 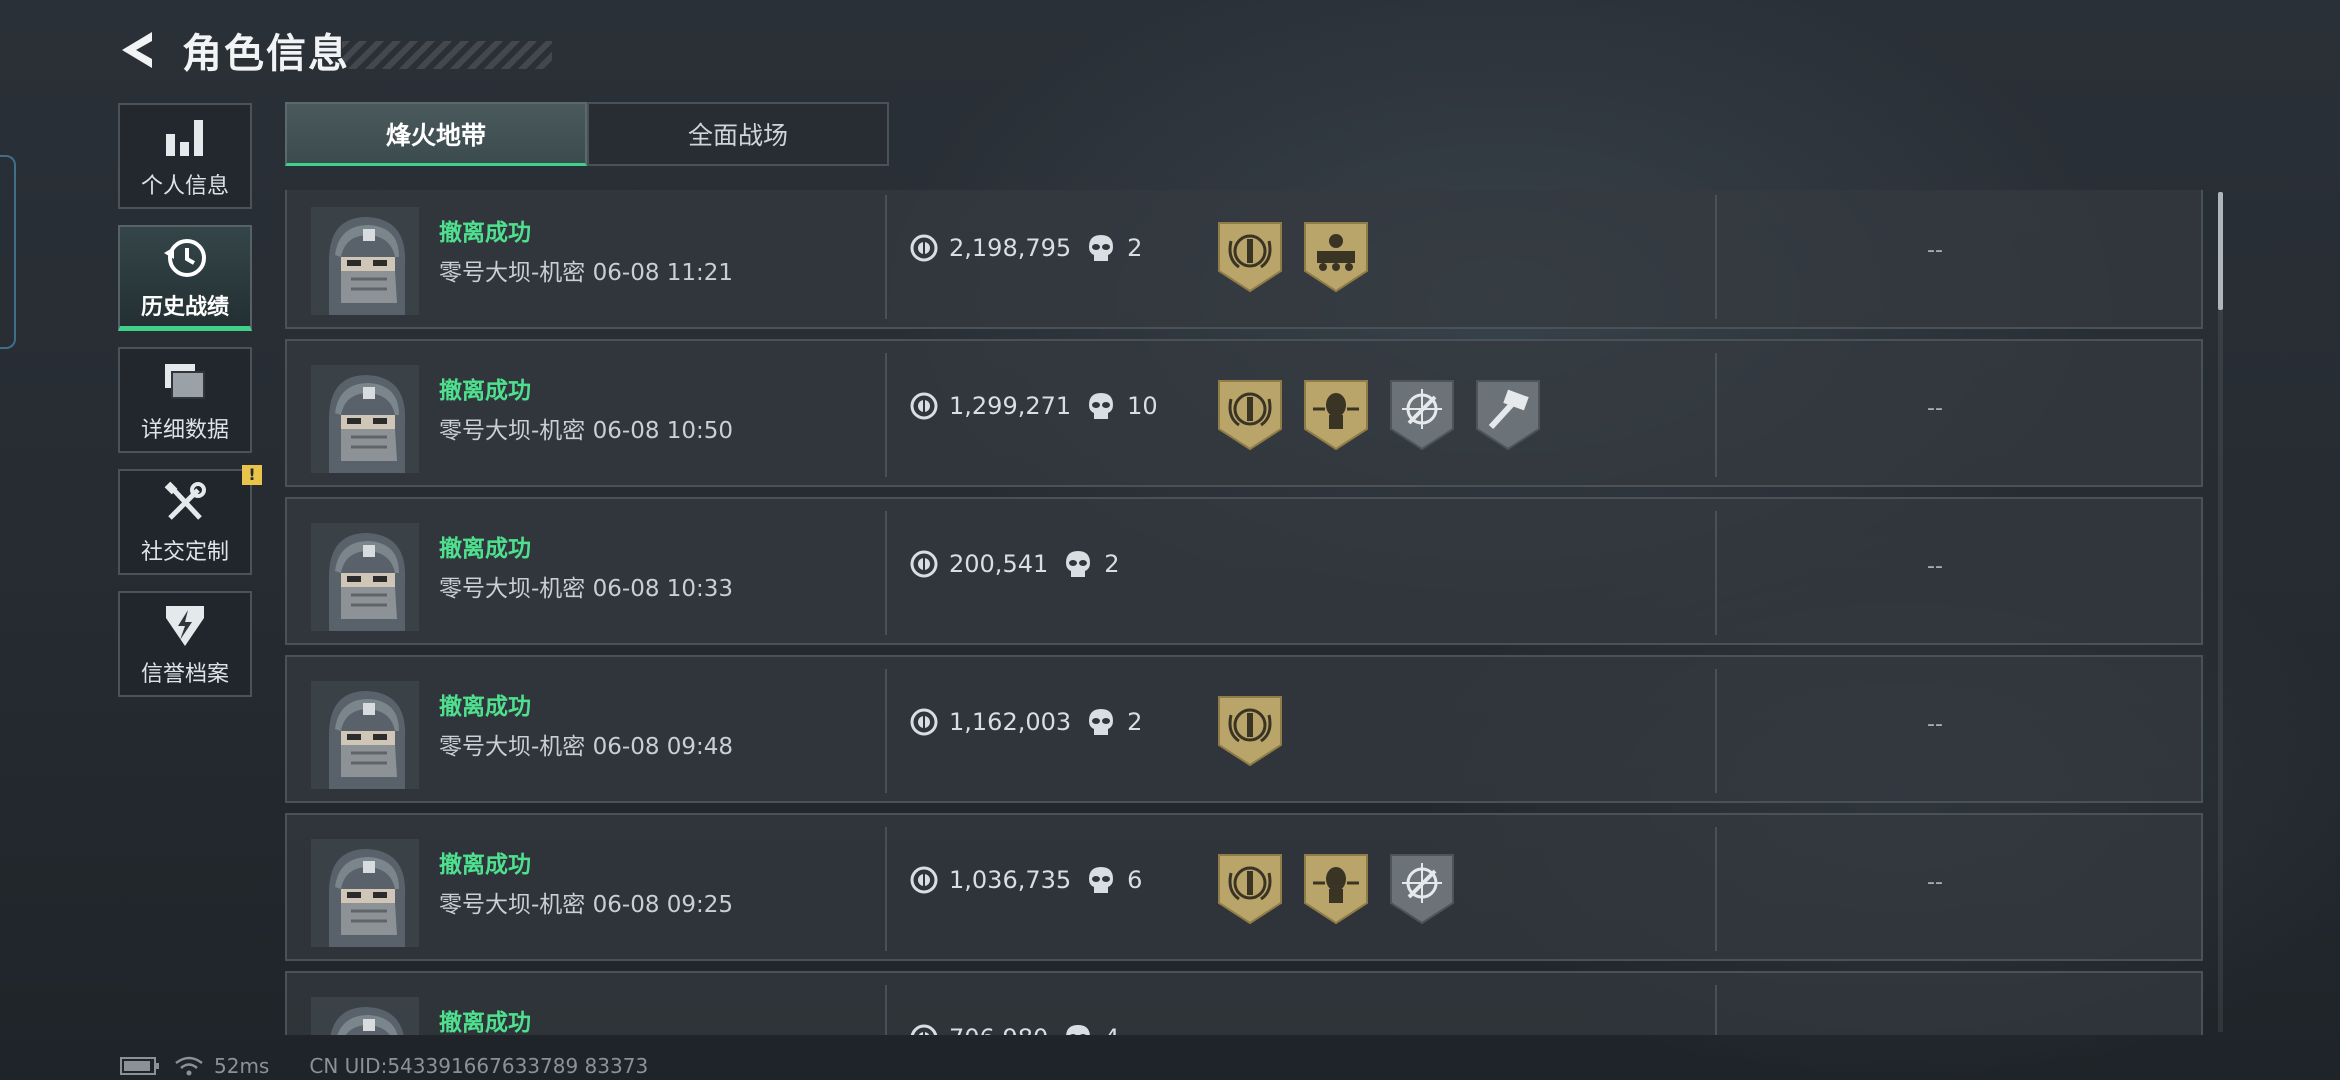 What do you see at coordinates (2220, 251) in the screenshot?
I see `scrollbar-thumb` at bounding box center [2220, 251].